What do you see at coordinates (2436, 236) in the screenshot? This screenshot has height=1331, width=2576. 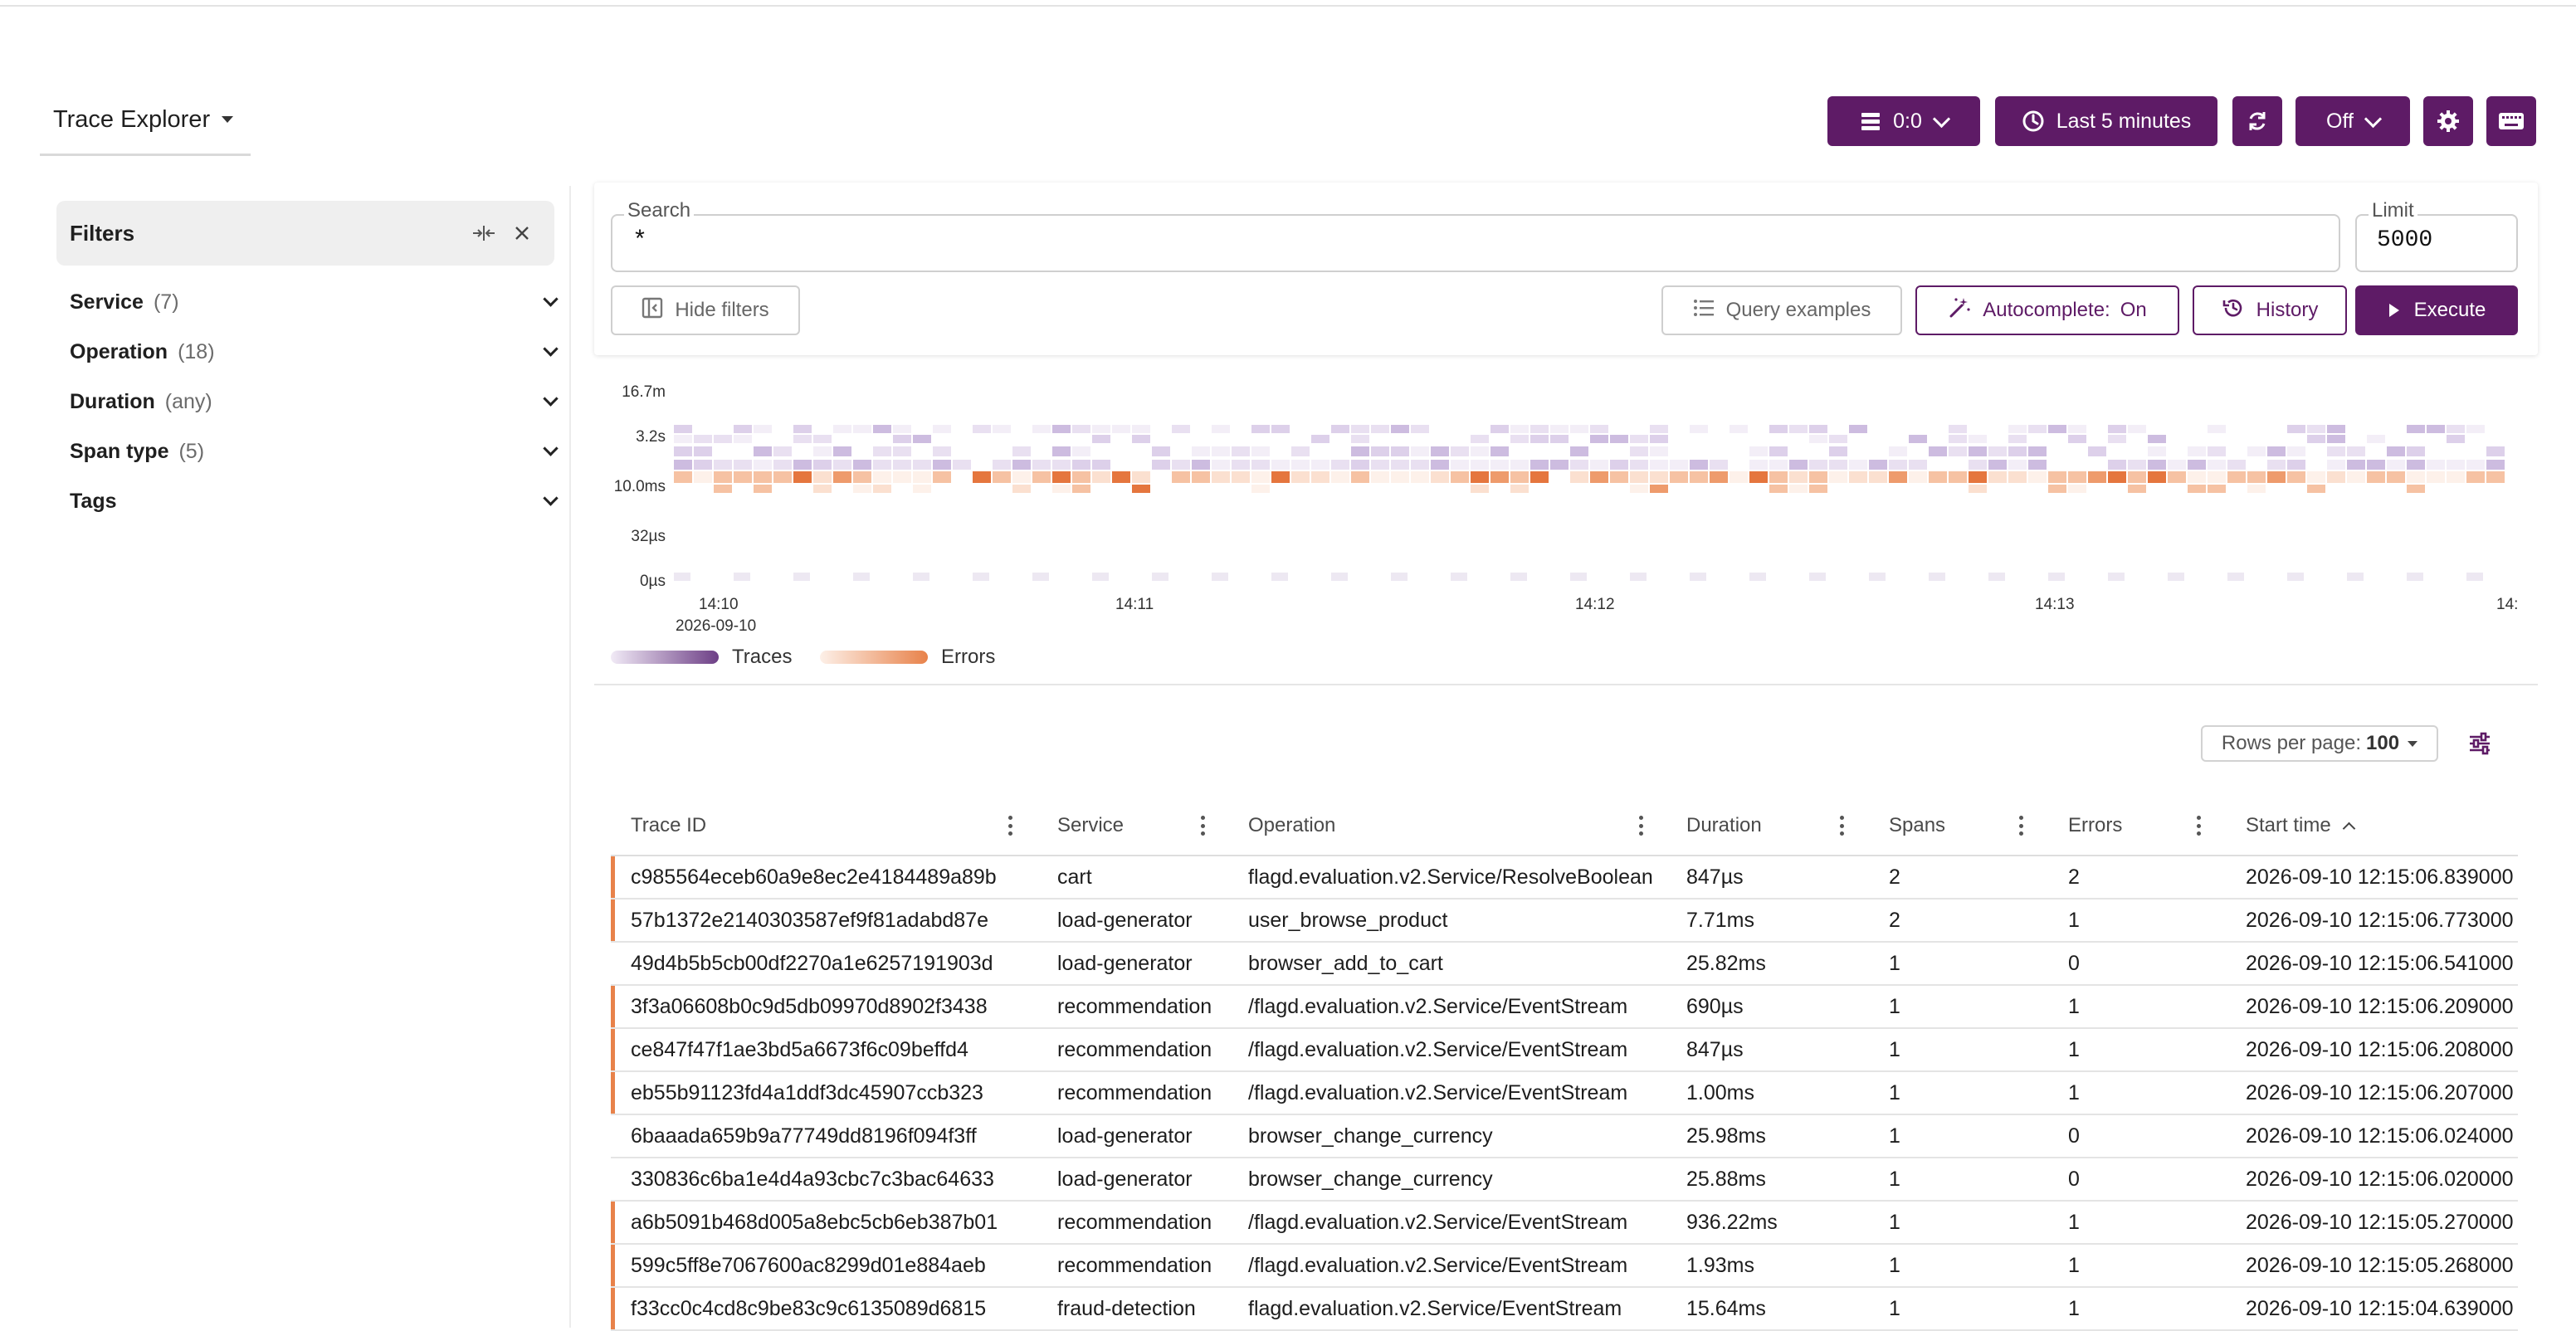 I see `limit-input: Limit 5000` at bounding box center [2436, 236].